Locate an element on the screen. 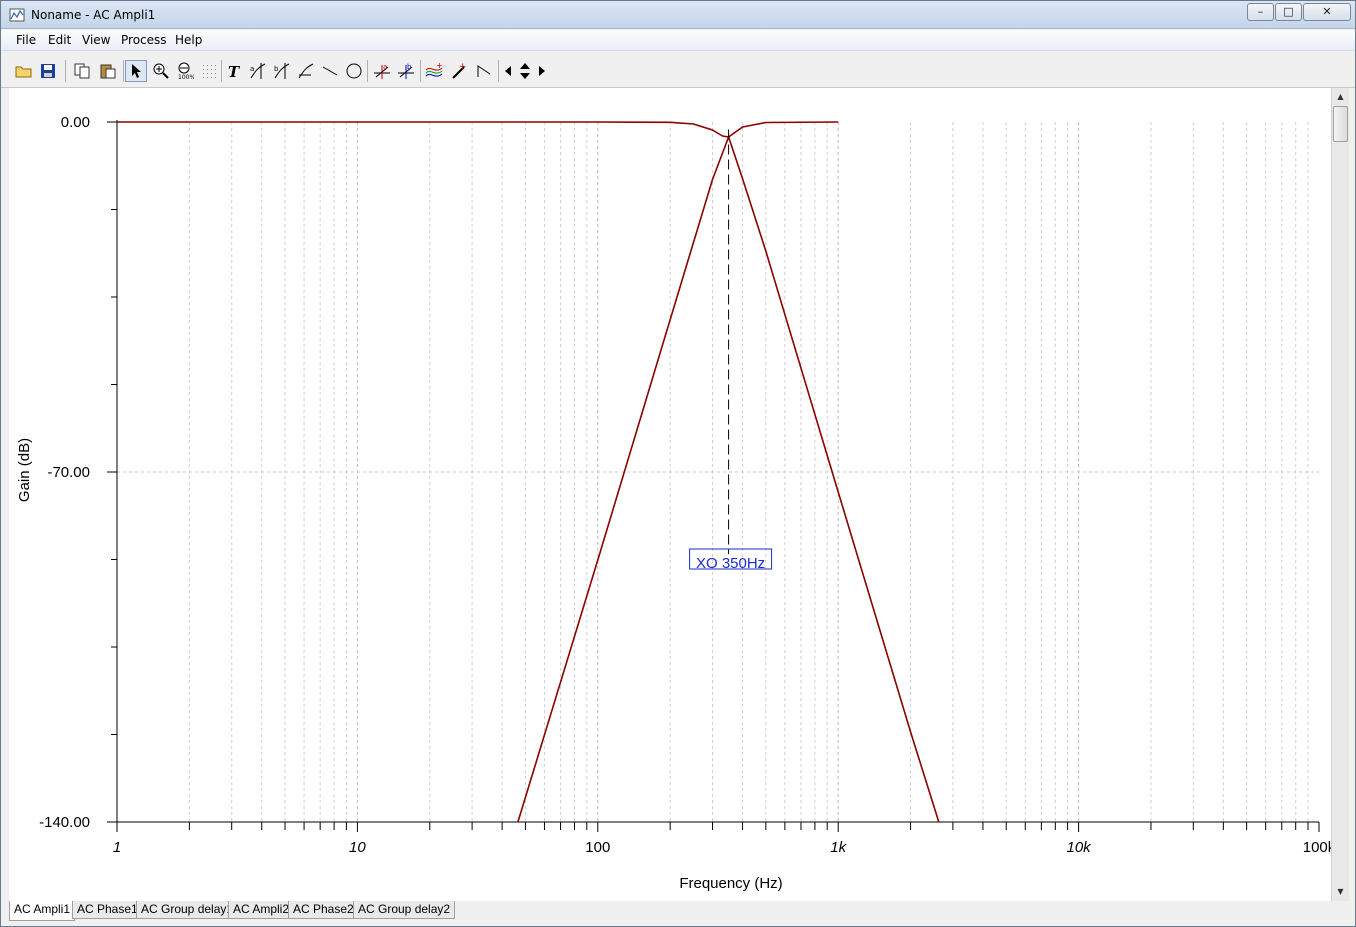 The width and height of the screenshot is (1356, 927). vertical-scrollbar: ▲ ▼ is located at coordinates (1340, 494).